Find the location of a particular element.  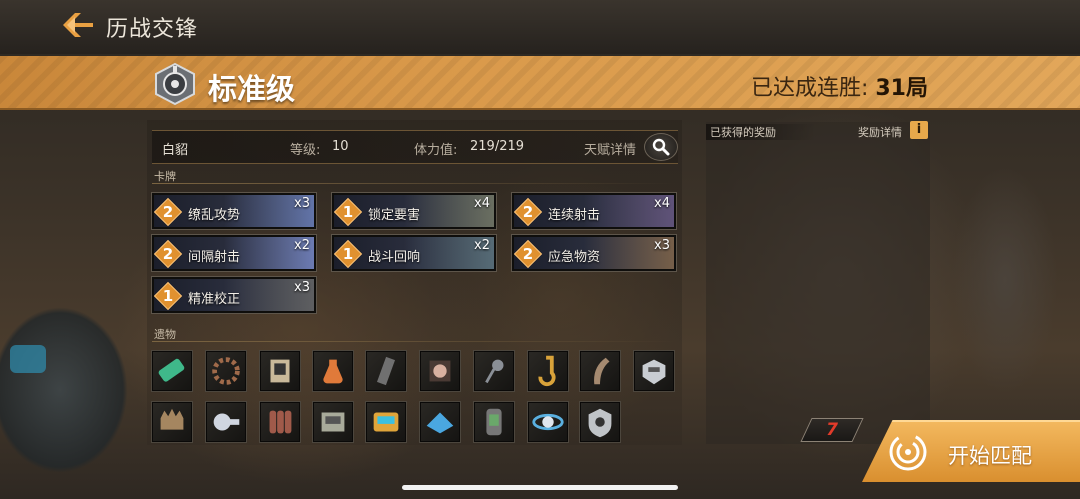

match-target-icon is located at coordinates (908, 452).